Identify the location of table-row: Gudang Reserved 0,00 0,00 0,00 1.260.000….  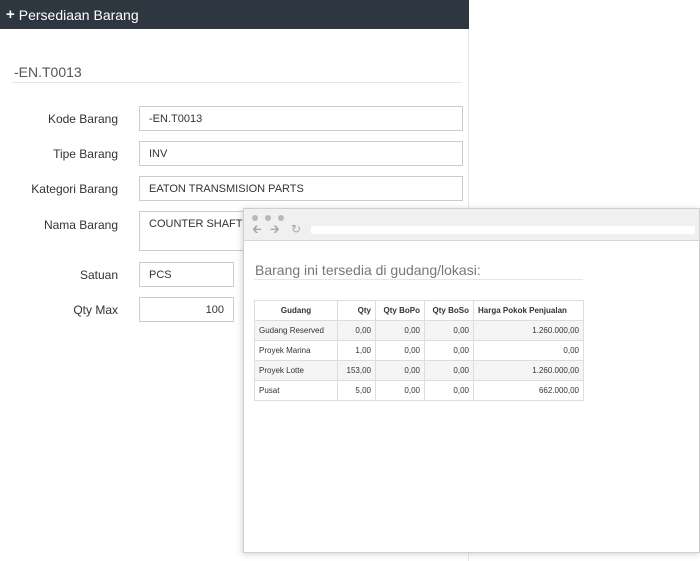
(419, 330).